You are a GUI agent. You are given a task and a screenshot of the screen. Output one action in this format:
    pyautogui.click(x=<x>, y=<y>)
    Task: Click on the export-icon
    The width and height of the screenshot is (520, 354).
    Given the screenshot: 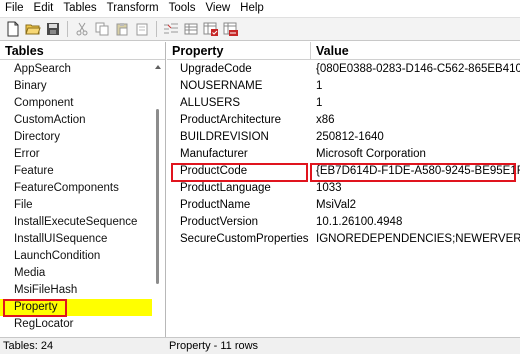 What is the action you would take?
    pyautogui.click(x=231, y=29)
    